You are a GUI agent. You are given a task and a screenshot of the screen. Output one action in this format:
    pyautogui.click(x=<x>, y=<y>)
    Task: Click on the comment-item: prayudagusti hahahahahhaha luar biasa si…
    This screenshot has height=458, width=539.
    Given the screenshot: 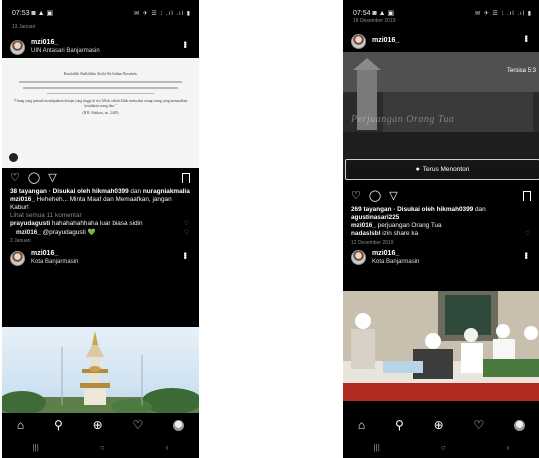 What is the action you would take?
    pyautogui.click(x=99, y=224)
    